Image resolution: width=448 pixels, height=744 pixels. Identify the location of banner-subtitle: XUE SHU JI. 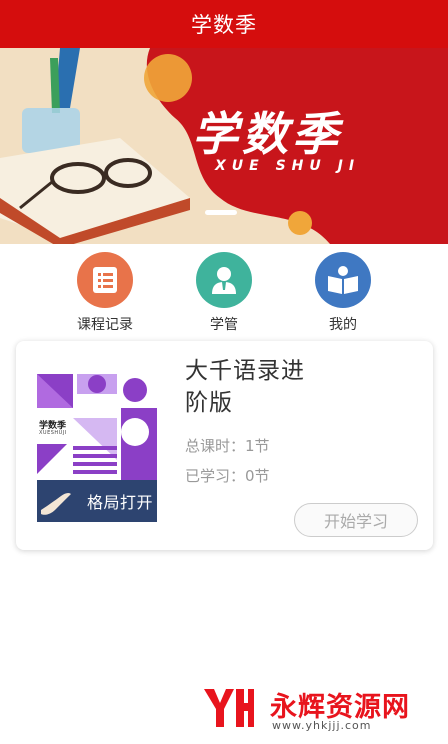
(288, 166).